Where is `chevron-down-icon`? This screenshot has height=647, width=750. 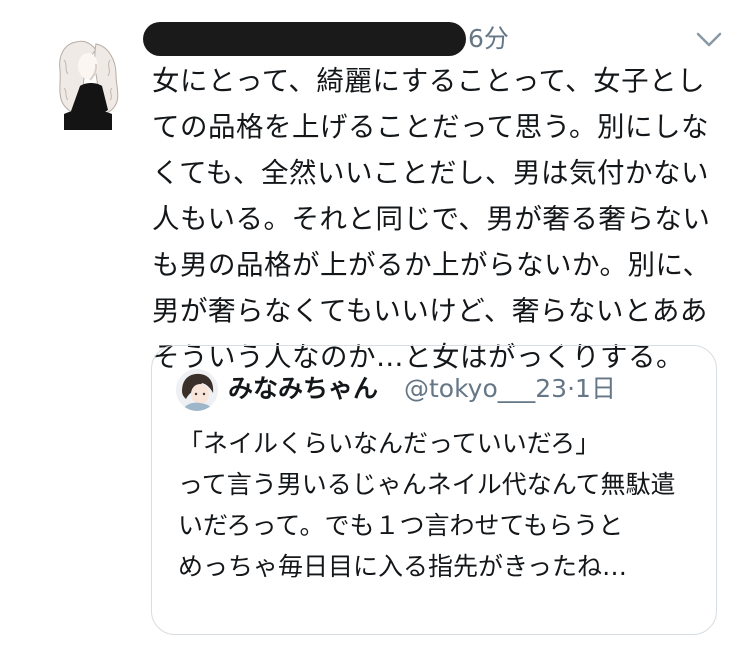 chevron-down-icon is located at coordinates (709, 40).